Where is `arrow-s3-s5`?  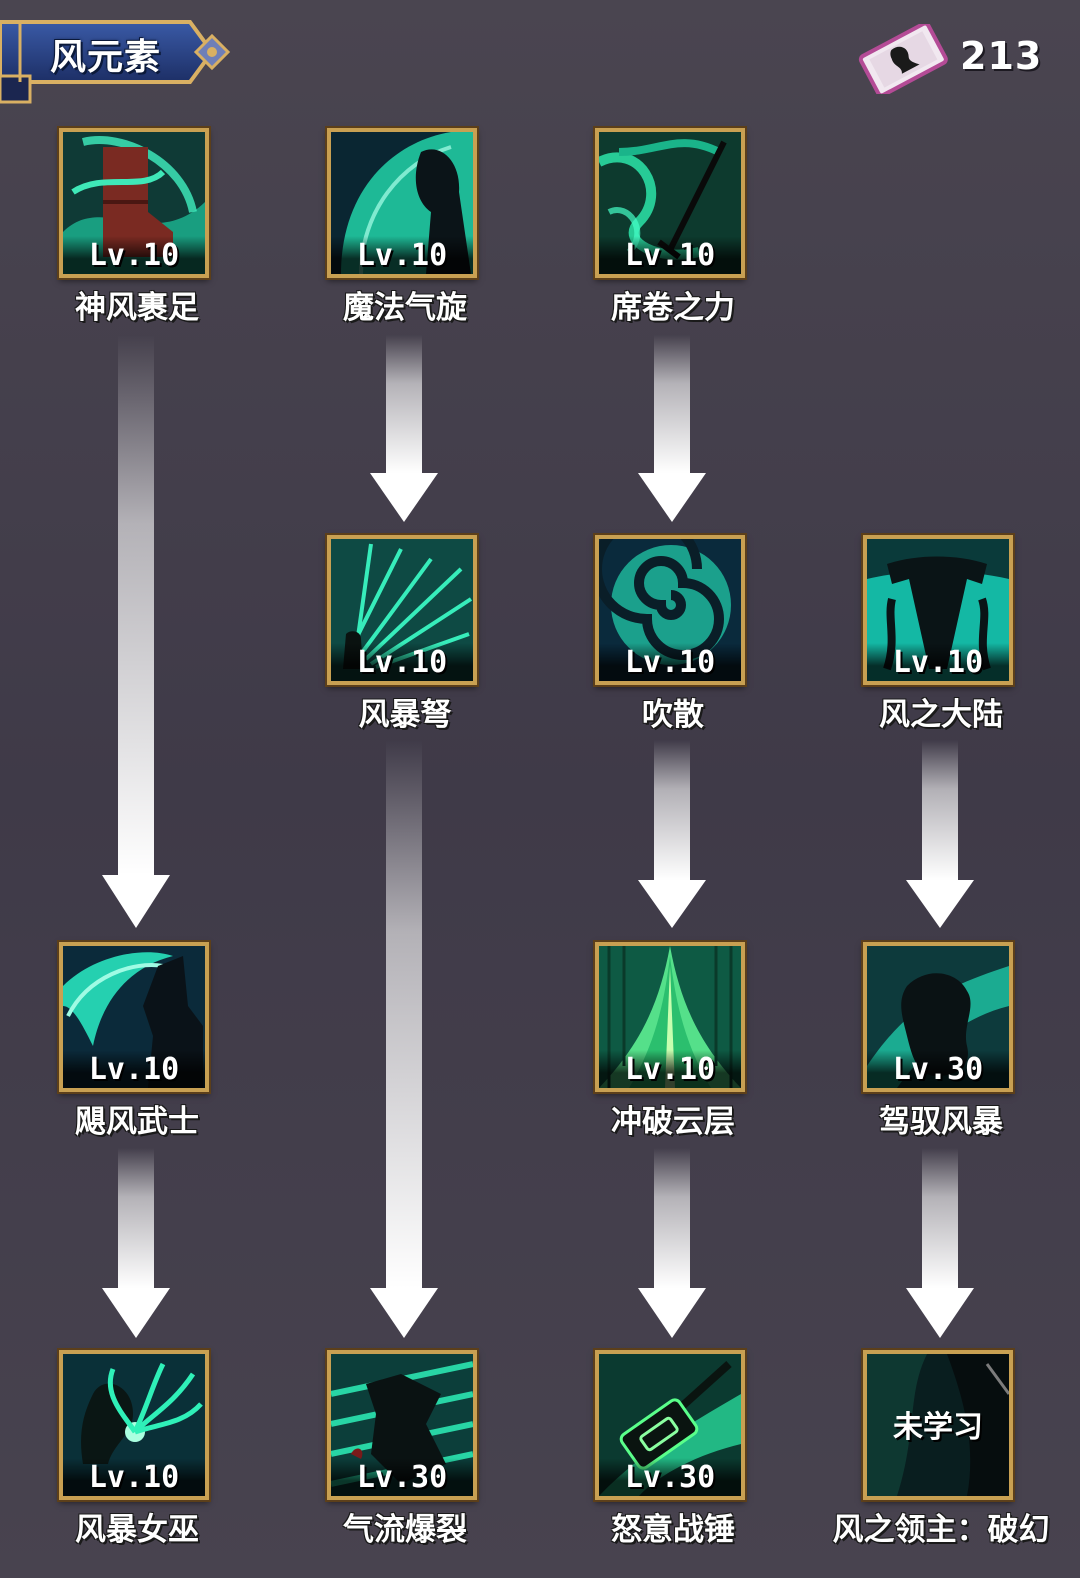
arrow-s3-s5 is located at coordinates (672, 428).